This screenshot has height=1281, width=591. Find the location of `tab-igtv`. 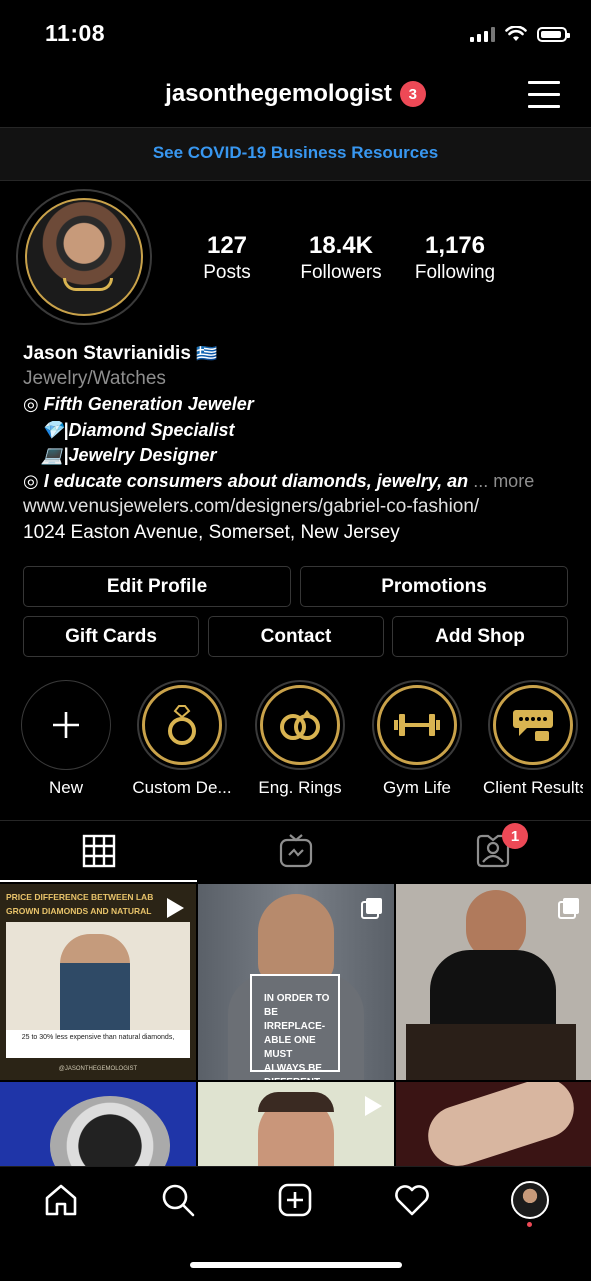

tab-igtv is located at coordinates (295, 851).